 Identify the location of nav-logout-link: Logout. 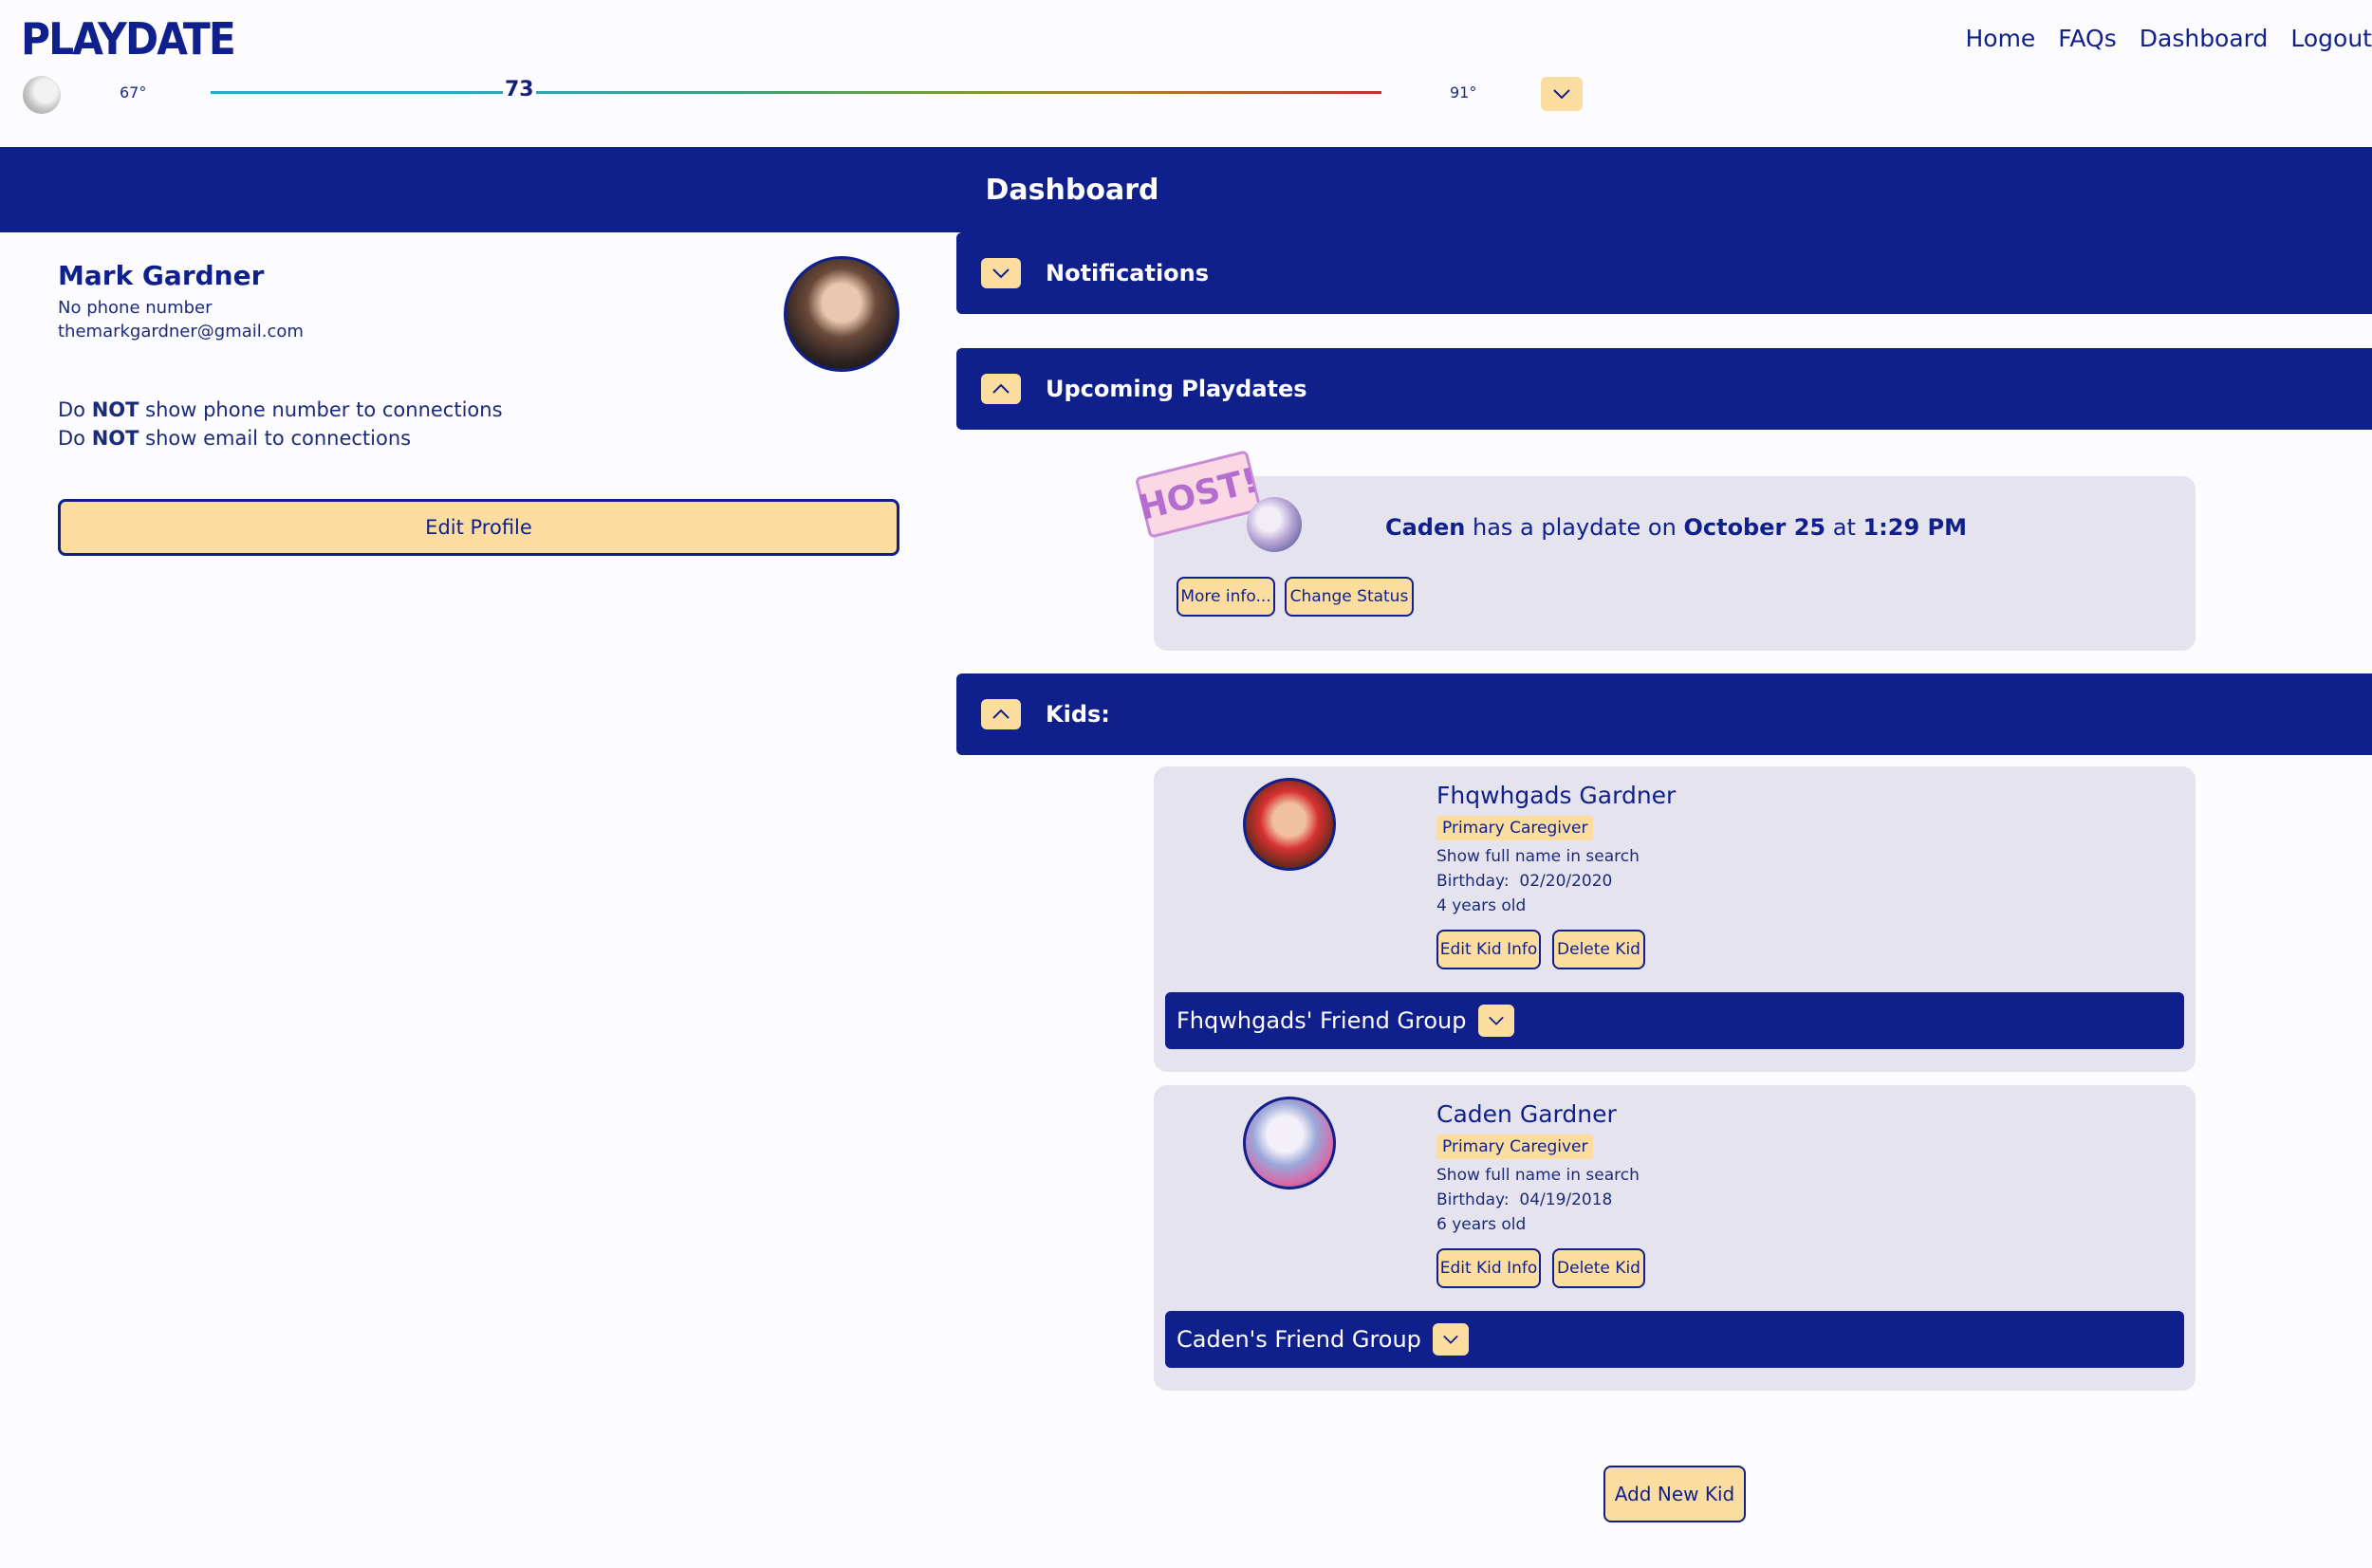
(2331, 39).